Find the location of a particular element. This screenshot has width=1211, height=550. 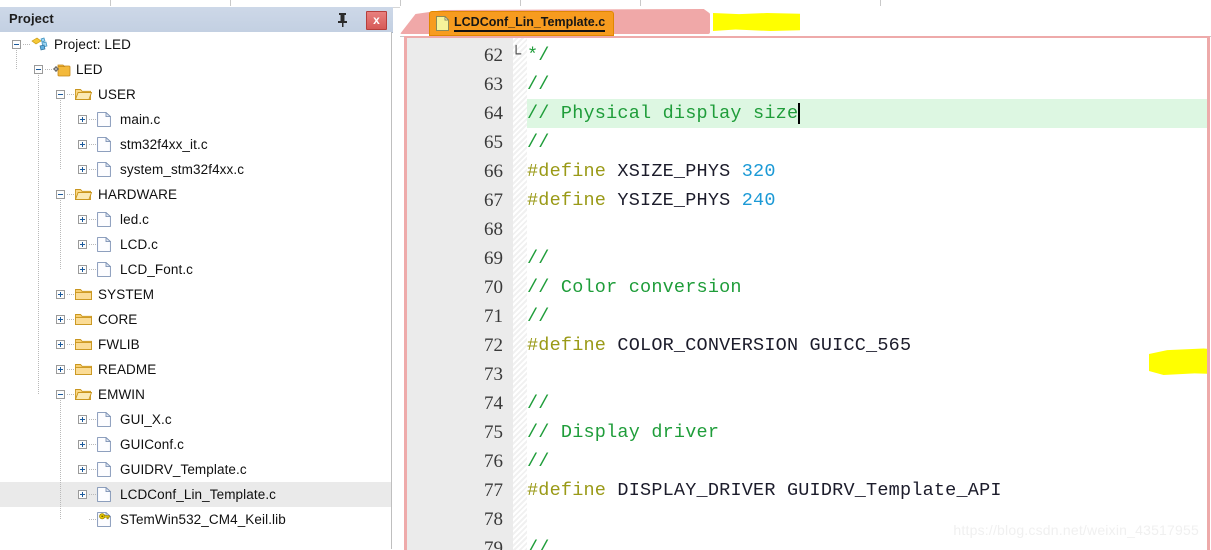

tree-item-readme: README is located at coordinates (195, 369).